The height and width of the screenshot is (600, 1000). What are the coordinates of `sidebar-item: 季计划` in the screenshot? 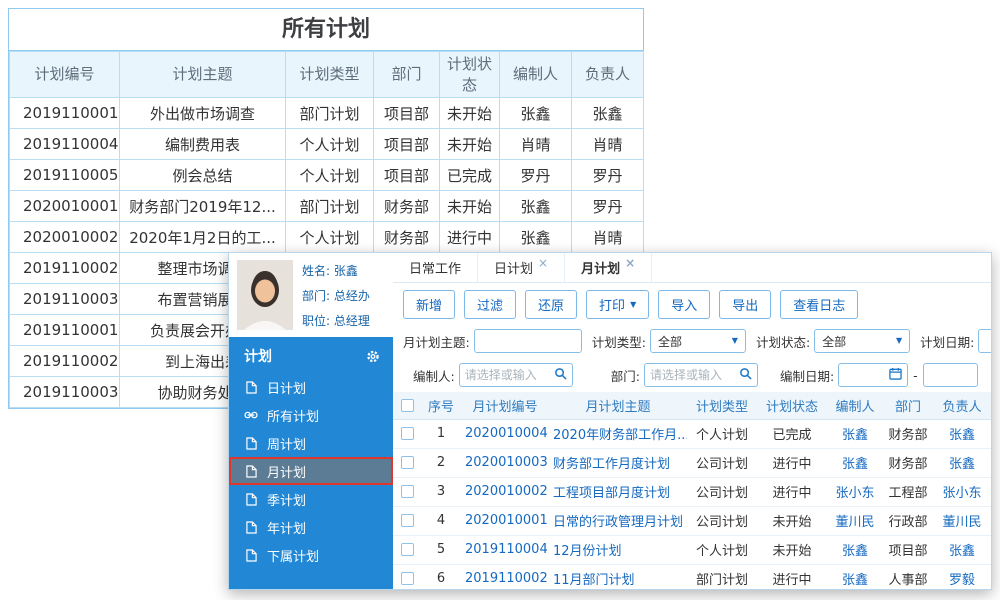 It's located at (311, 499).